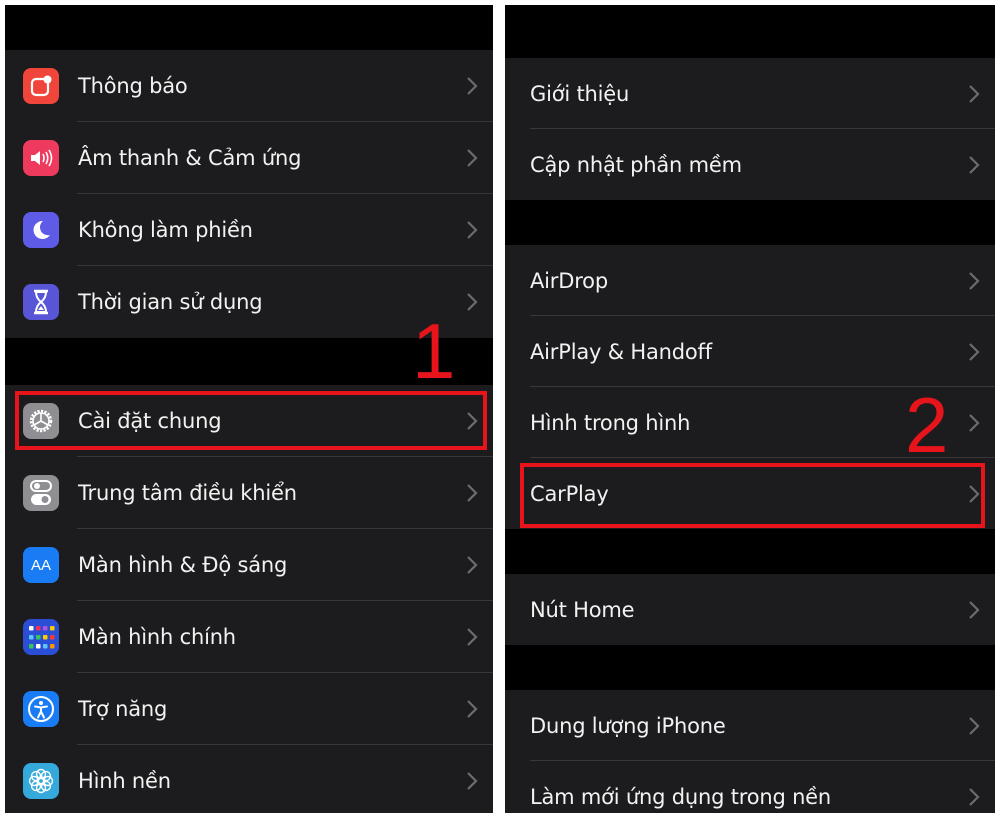 This screenshot has width=1000, height=819. What do you see at coordinates (249, 779) in the screenshot?
I see `settings-item-hinh-nen: Hình nền` at bounding box center [249, 779].